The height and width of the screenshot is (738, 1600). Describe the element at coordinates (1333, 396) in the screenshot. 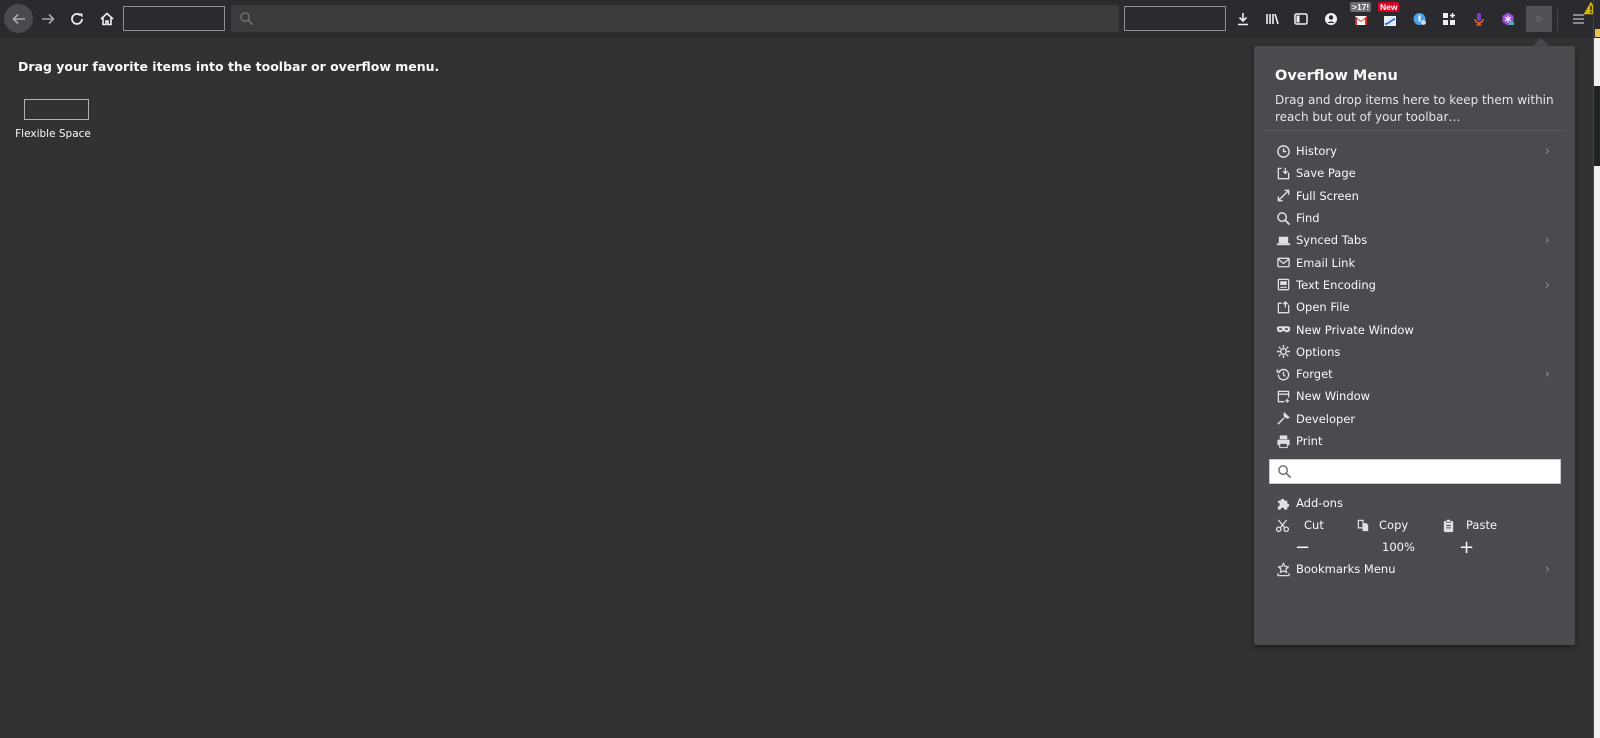

I see `menu-item-label: New Window` at that location.